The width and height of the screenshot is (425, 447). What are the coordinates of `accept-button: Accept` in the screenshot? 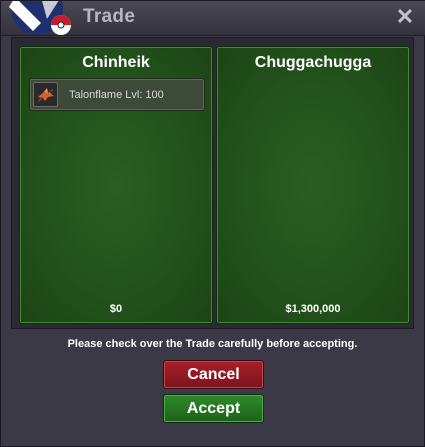 It's located at (213, 408).